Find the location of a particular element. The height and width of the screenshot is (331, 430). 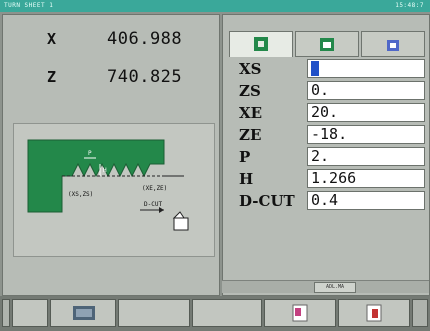

title-bar: TURN SHEET 1 15:48:7 is located at coordinates (215, 6).